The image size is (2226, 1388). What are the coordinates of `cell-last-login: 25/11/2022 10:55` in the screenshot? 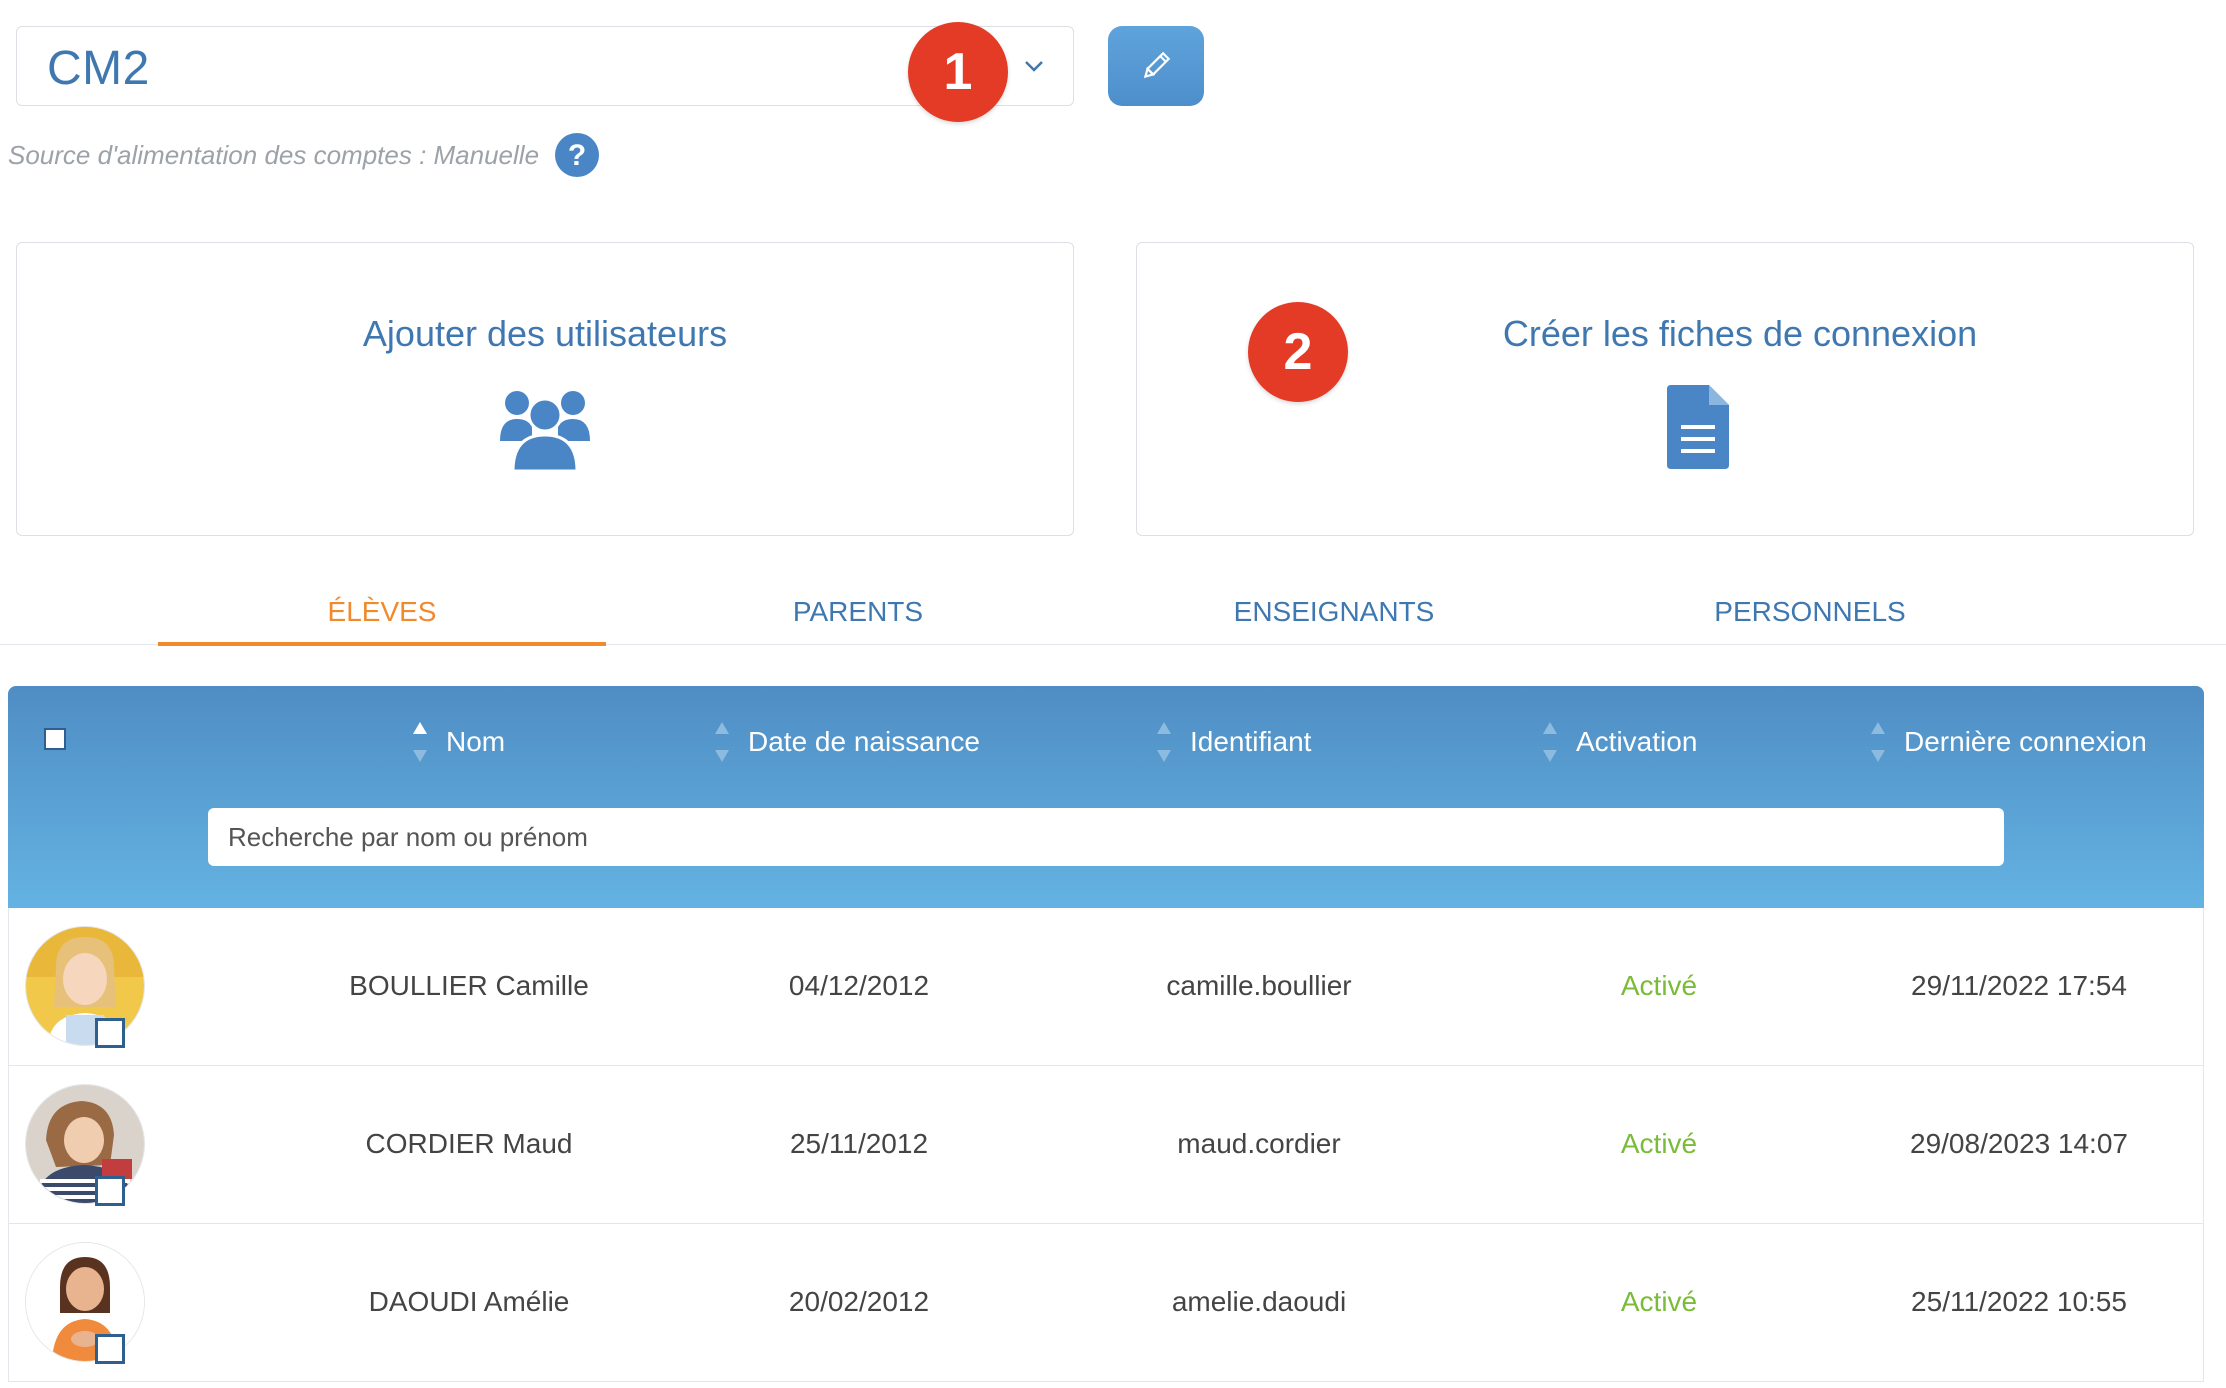 It's located at (2019, 1301).